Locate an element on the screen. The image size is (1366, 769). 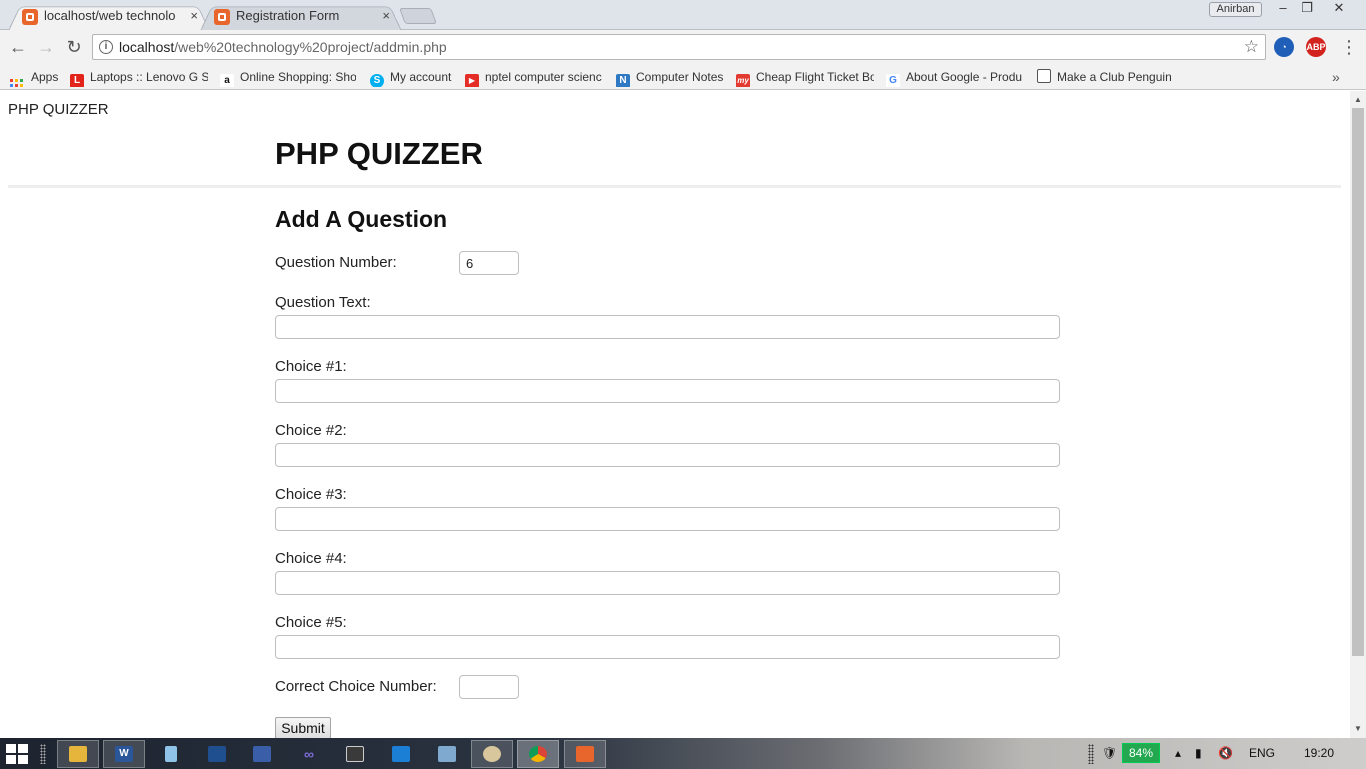
restore-icon: ❐ is located at coordinates (1307, 9).